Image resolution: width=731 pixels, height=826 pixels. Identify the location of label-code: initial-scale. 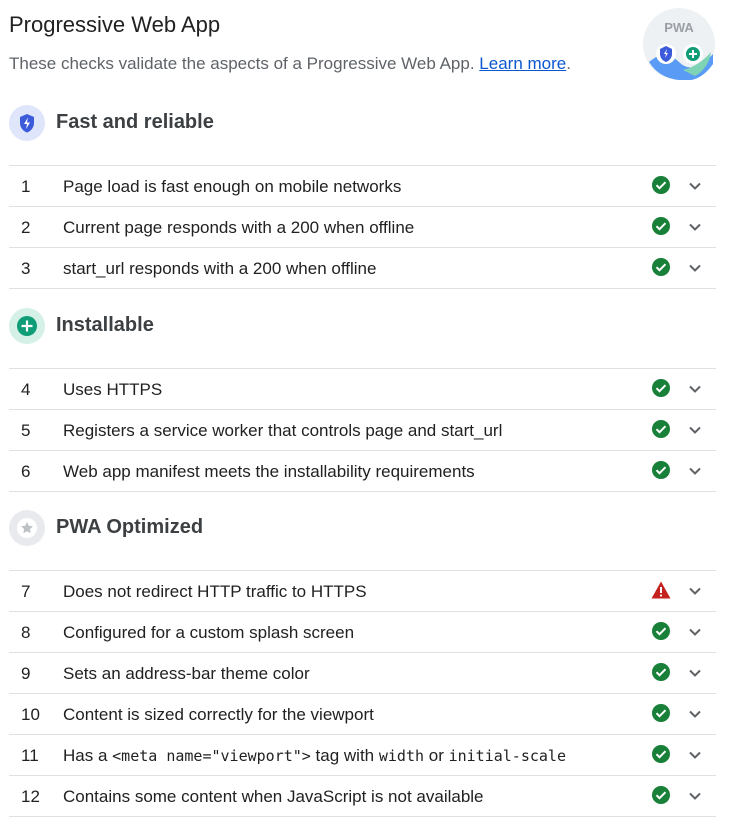
(507, 756).